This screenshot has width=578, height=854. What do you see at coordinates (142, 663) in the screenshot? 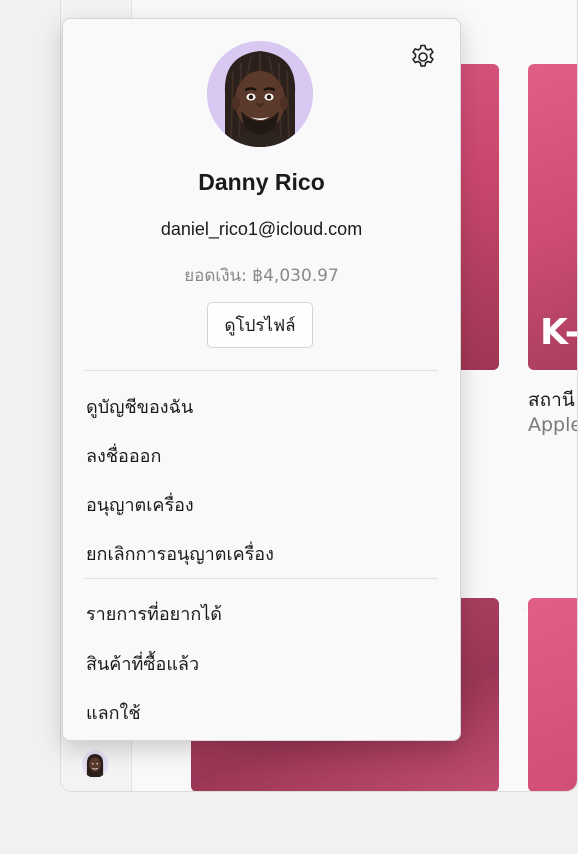
I see `menu-item-purchased: สินค้าที่ซื้อแล้ว` at bounding box center [142, 663].